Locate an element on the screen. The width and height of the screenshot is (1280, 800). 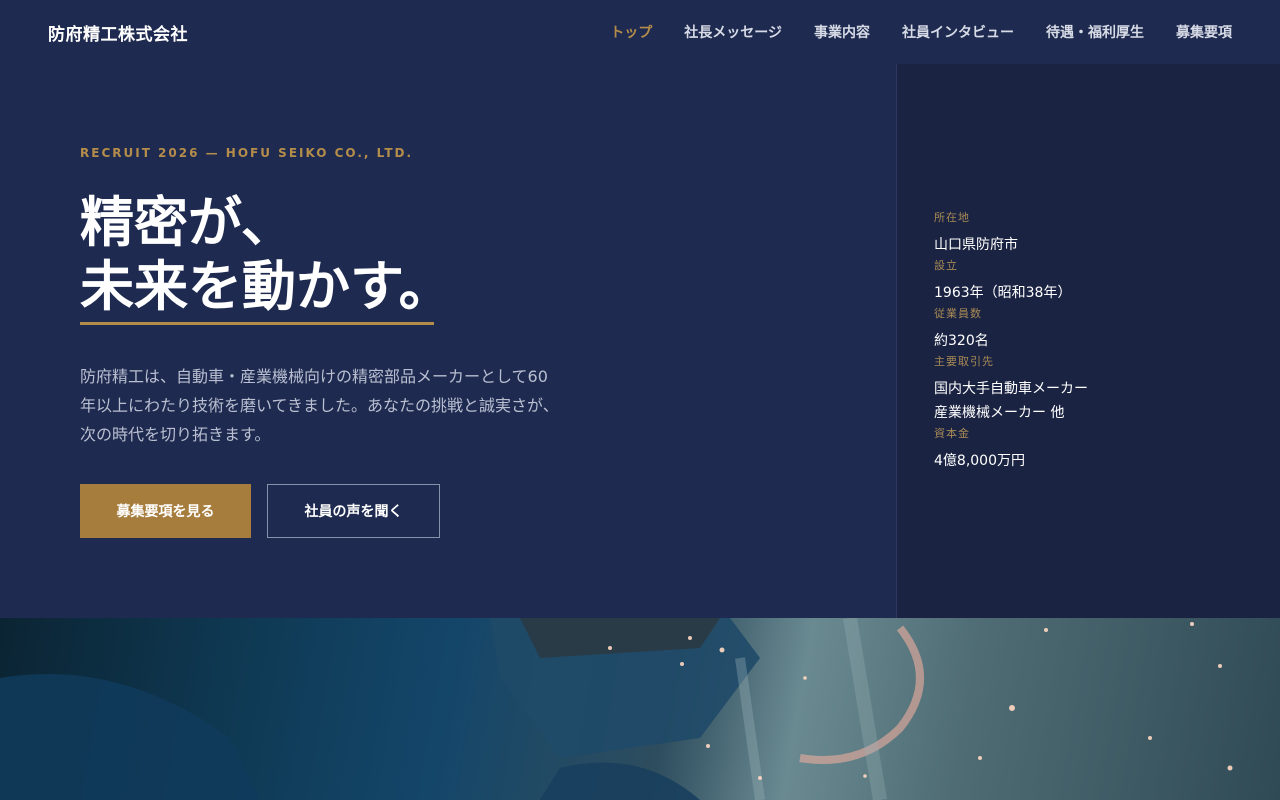
headline-line-2: 未来を動かす。 is located at coordinates (266, 286).